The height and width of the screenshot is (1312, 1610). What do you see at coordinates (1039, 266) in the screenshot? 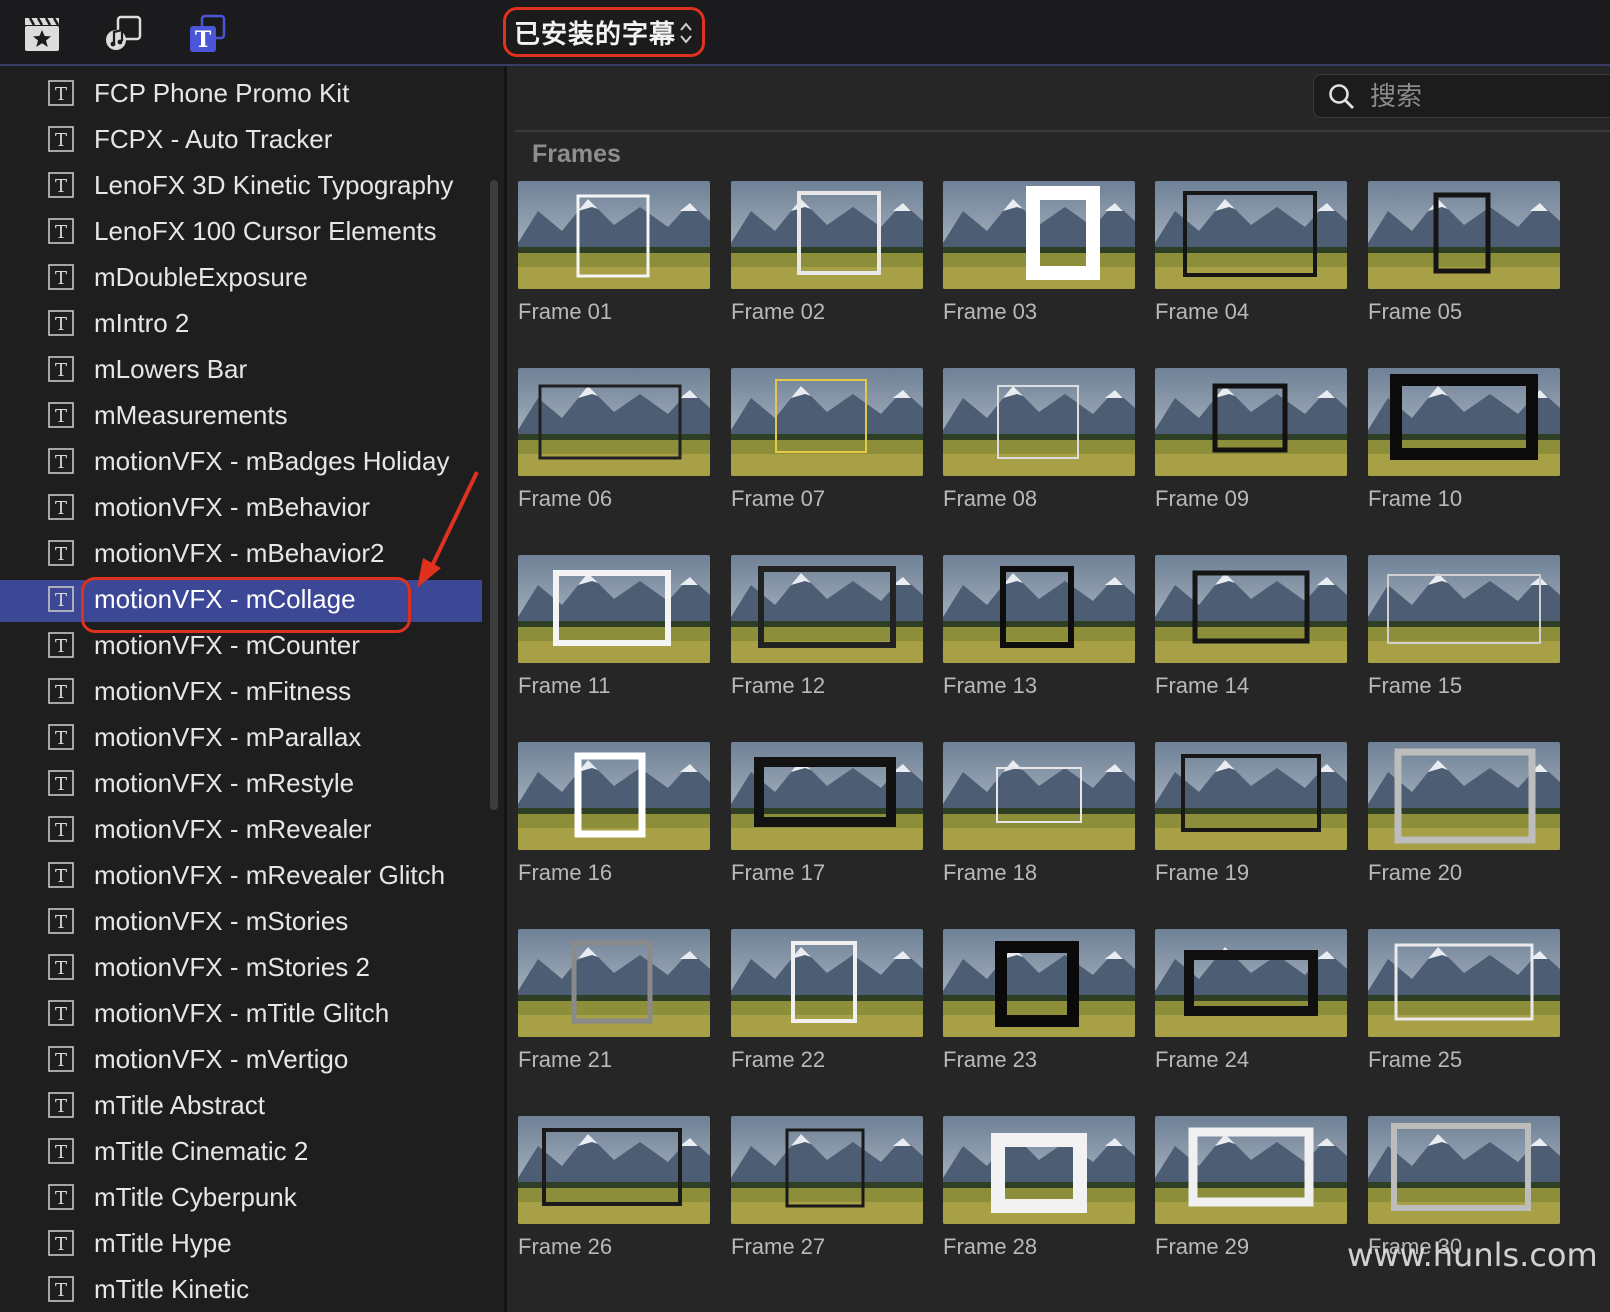
I see `frame-tile: Frame 03` at bounding box center [1039, 266].